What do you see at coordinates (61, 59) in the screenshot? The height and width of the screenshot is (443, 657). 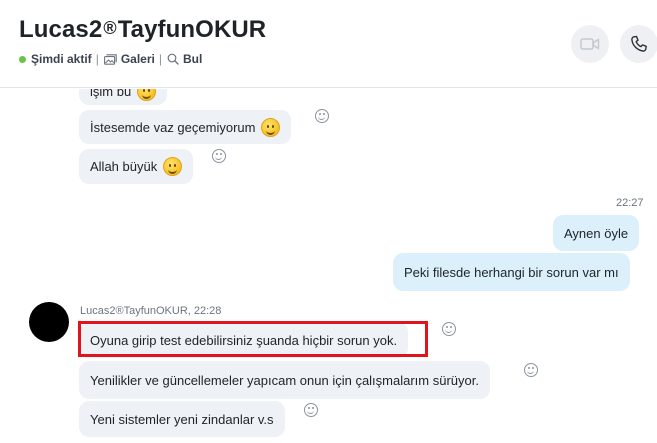 I see `presence-status: Şimdi aktif` at bounding box center [61, 59].